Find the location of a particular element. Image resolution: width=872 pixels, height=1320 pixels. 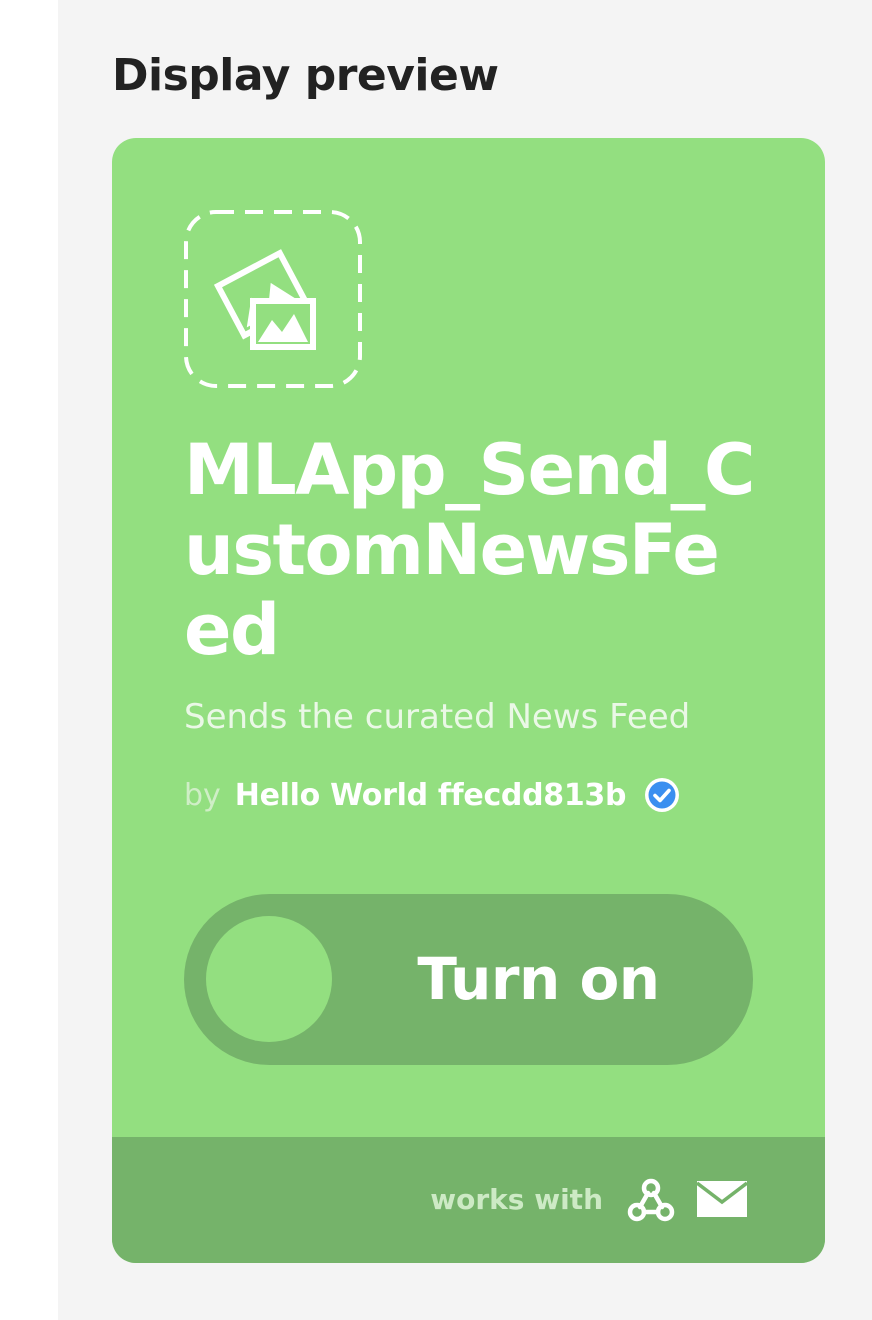

toggle-knob is located at coordinates (269, 979).